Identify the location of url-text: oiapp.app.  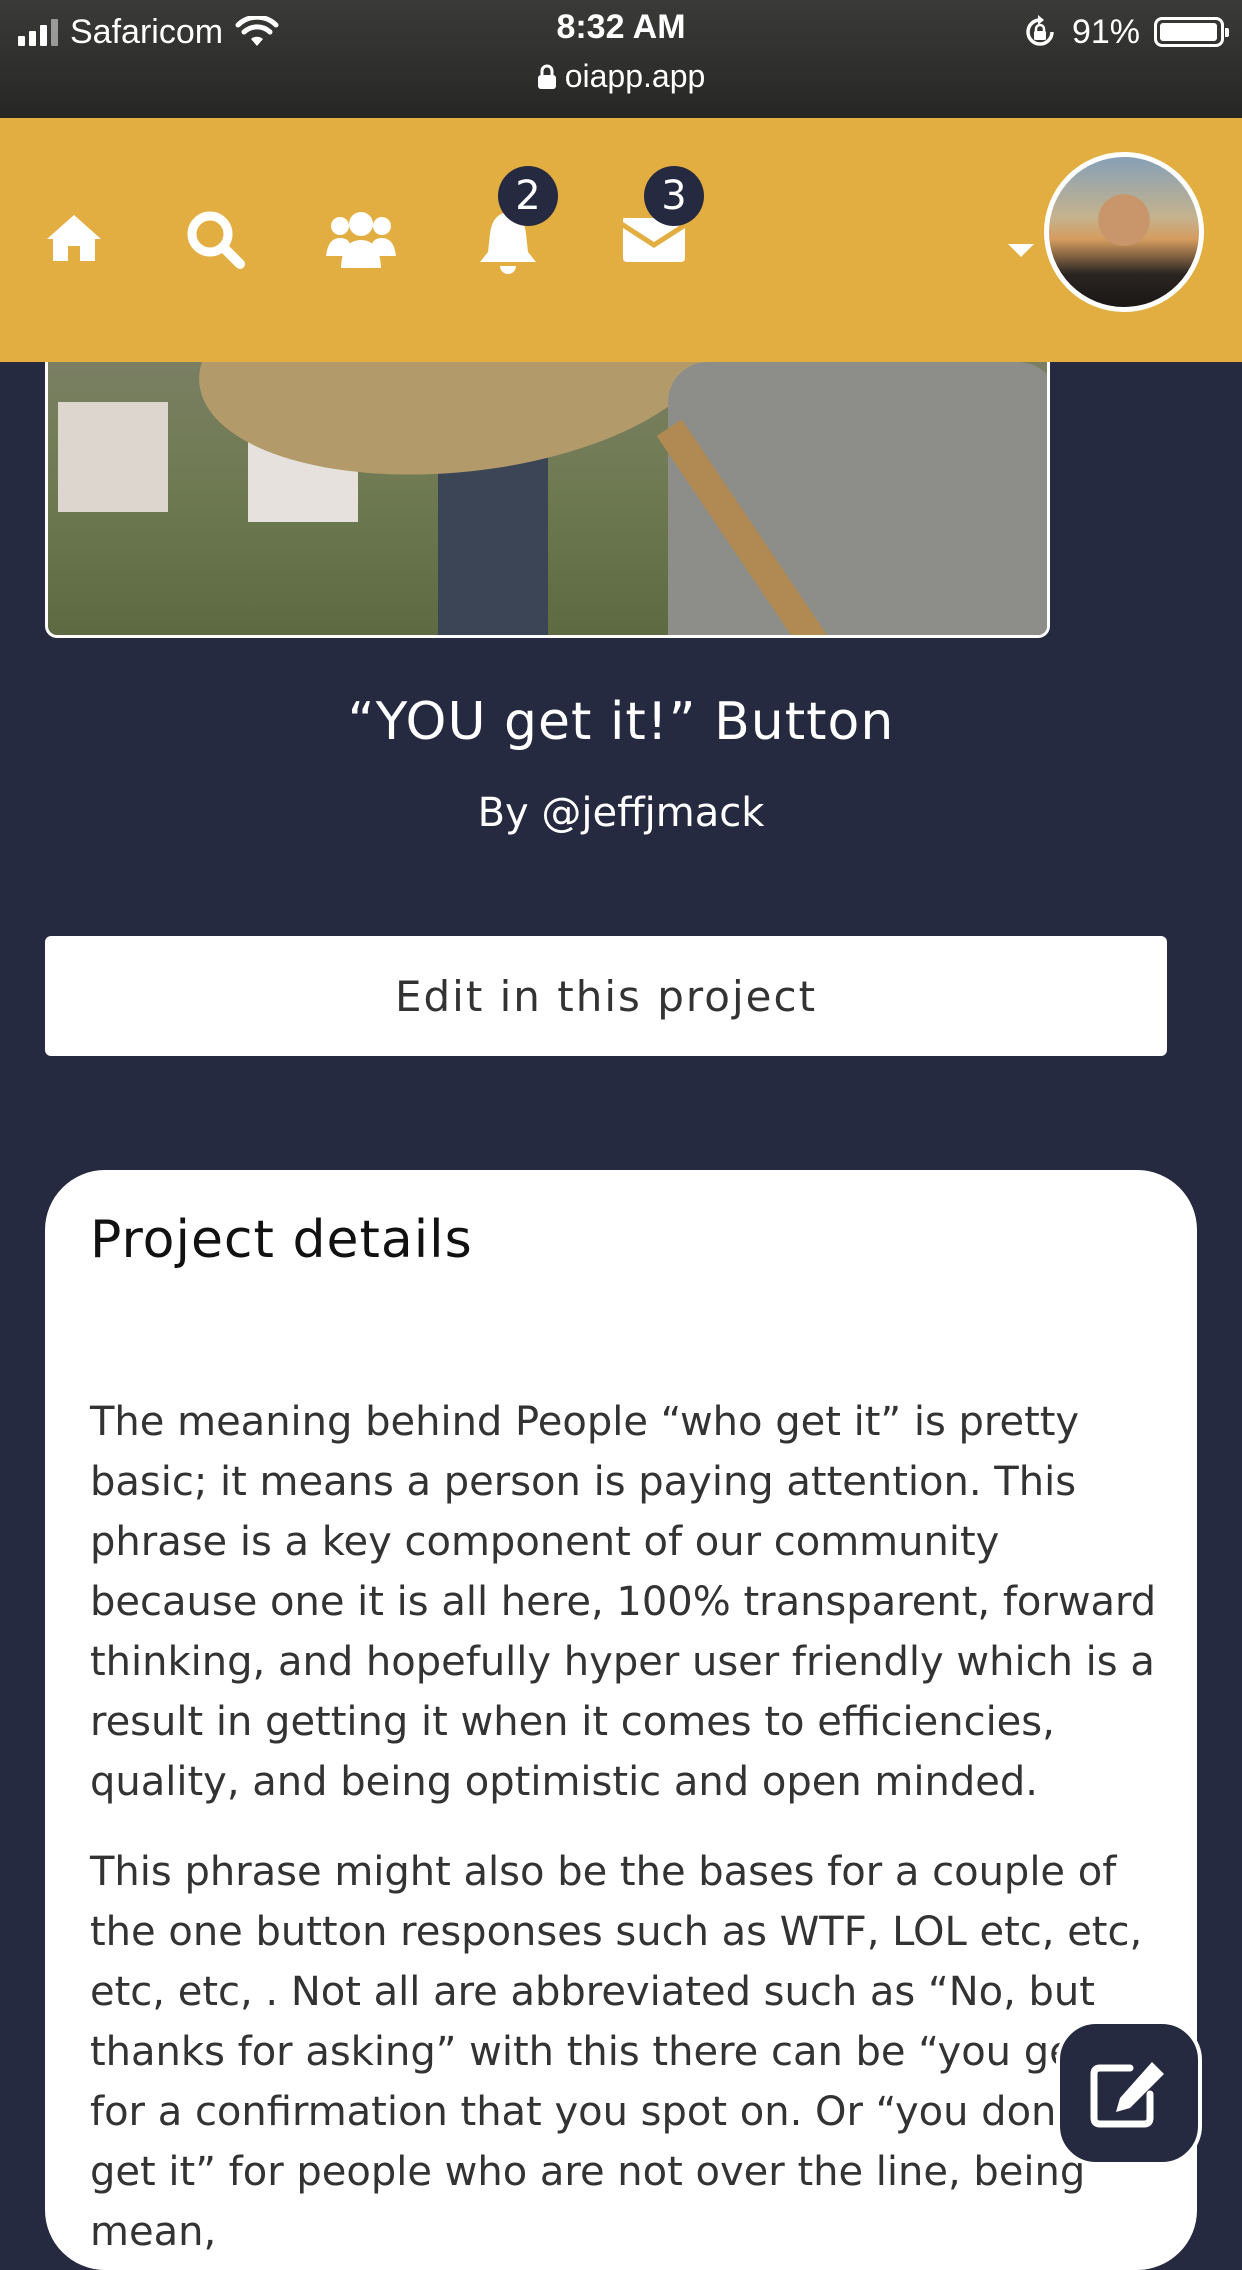
(635, 76).